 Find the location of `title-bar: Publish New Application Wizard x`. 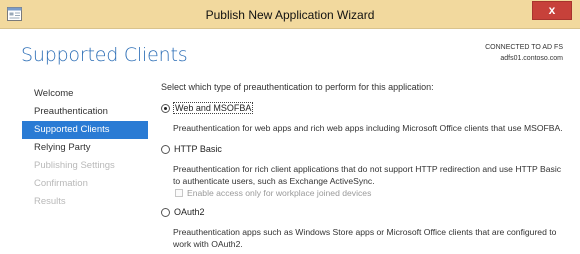

title-bar: Publish New Application Wizard x is located at coordinates (290, 14).